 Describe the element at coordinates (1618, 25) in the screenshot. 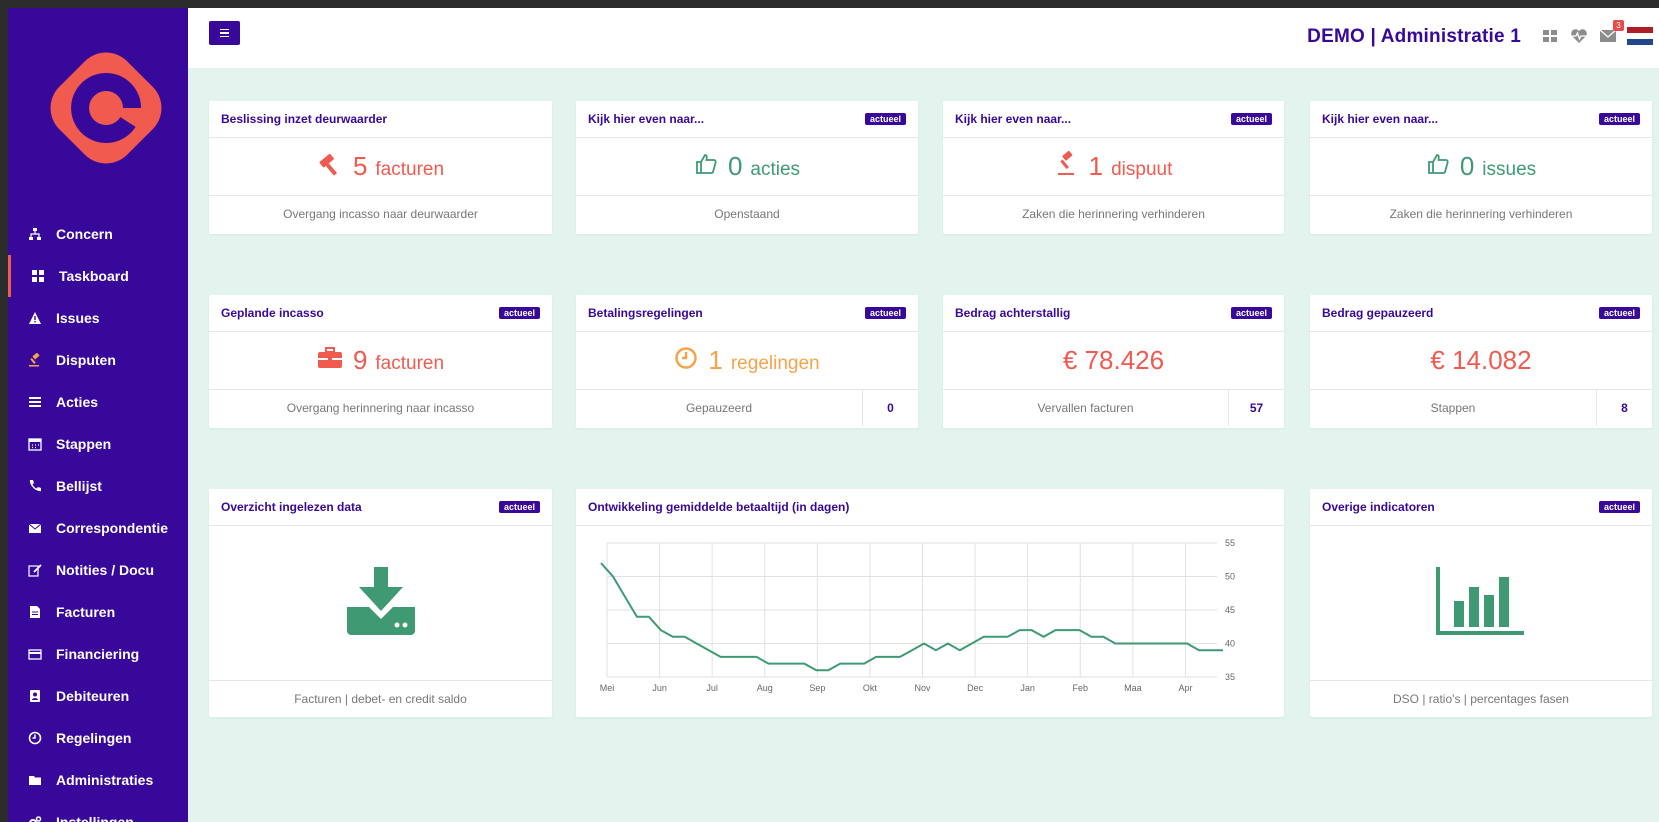

I see `mail-badge: 3` at that location.